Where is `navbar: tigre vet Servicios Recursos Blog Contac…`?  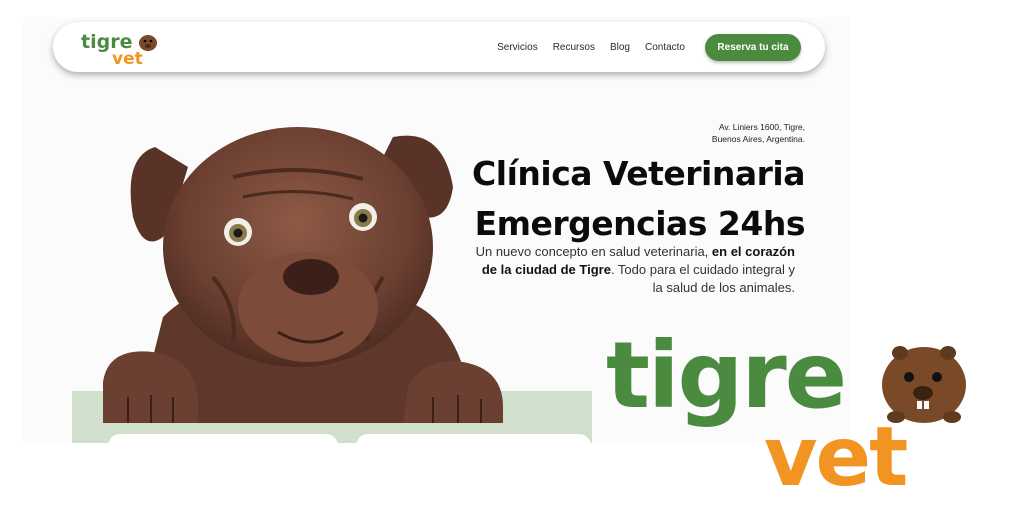
navbar: tigre vet Servicios Recursos Blog Contac… is located at coordinates (439, 47).